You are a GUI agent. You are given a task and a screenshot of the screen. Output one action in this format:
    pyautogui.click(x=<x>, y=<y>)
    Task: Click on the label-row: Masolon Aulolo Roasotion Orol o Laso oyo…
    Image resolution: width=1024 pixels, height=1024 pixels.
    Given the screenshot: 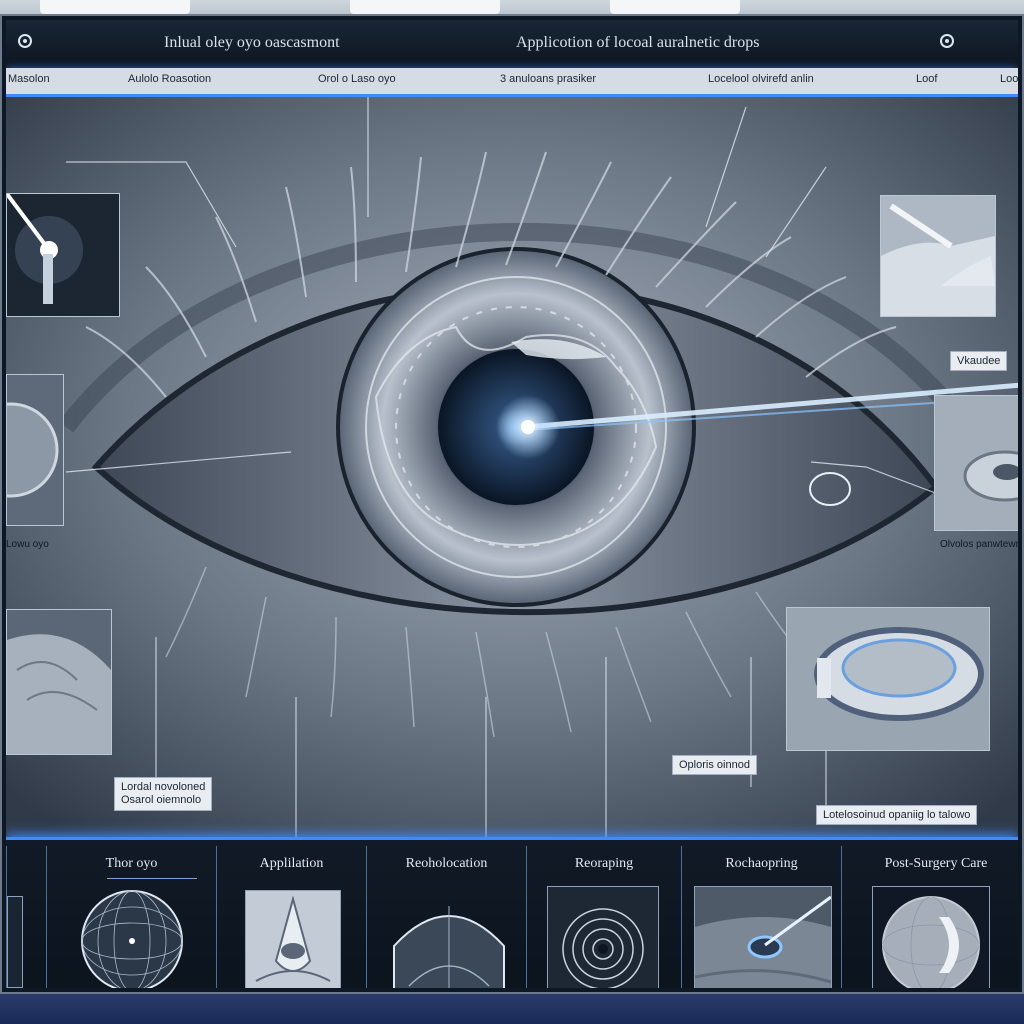 What is the action you would take?
    pyautogui.click(x=512, y=82)
    